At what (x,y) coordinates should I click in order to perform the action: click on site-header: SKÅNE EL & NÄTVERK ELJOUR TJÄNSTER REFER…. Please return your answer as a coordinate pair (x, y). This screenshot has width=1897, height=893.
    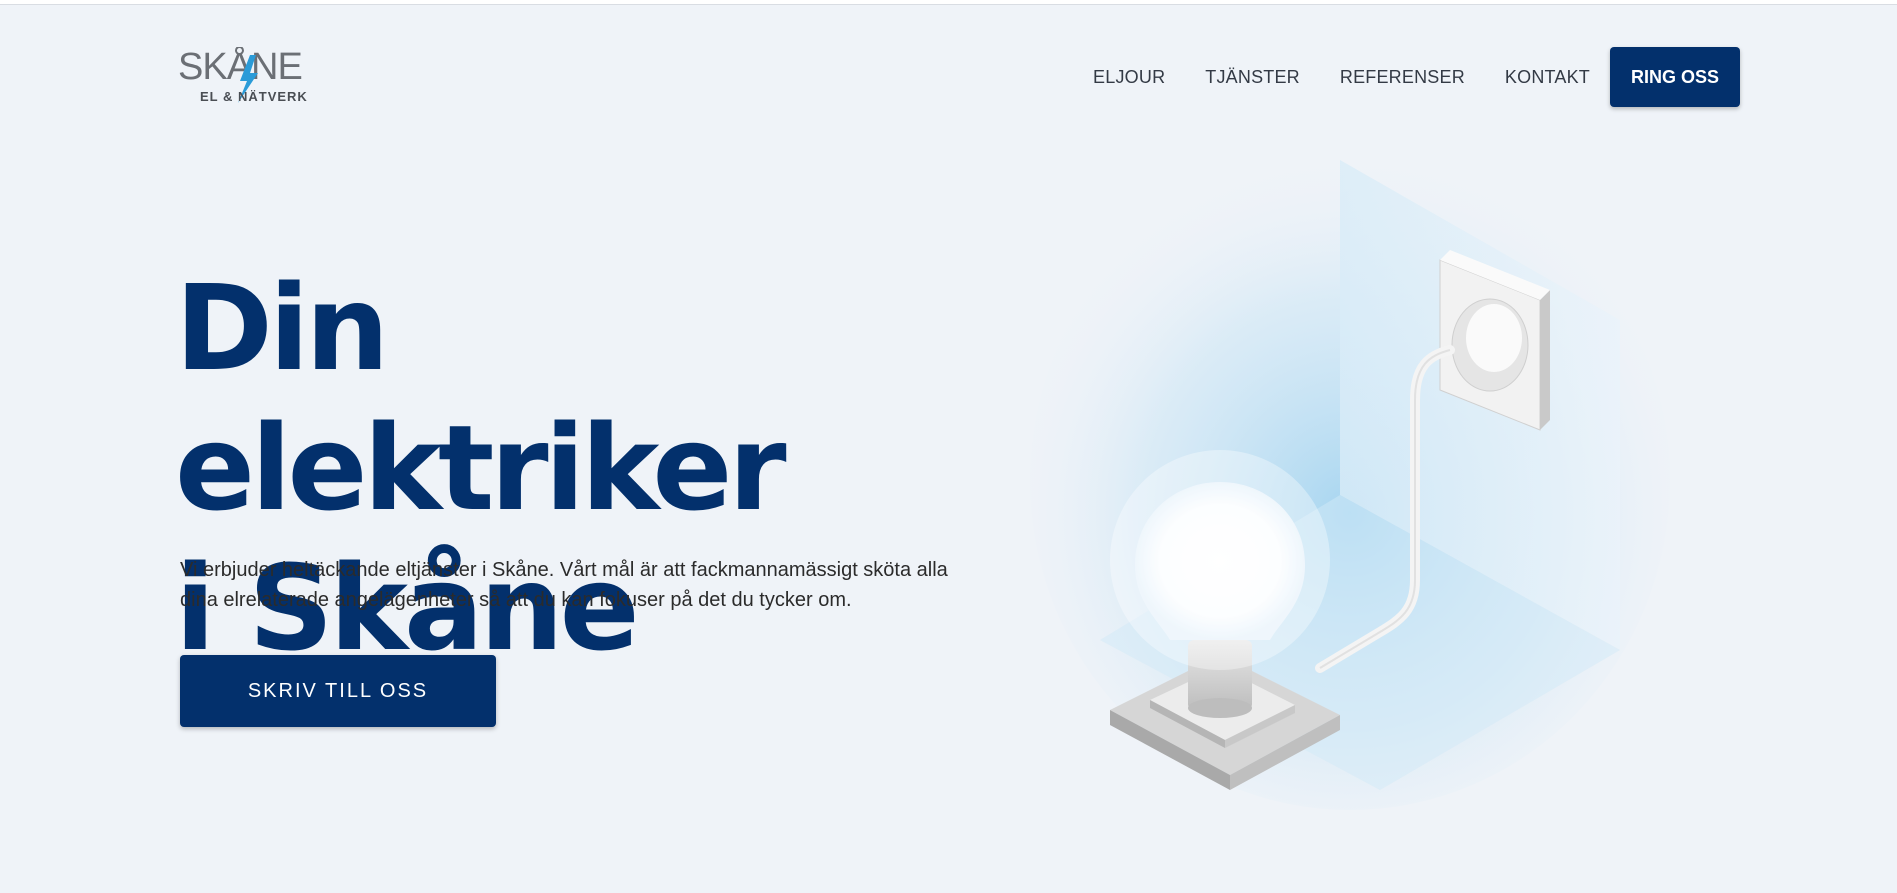
    Looking at the image, I should click on (948, 60).